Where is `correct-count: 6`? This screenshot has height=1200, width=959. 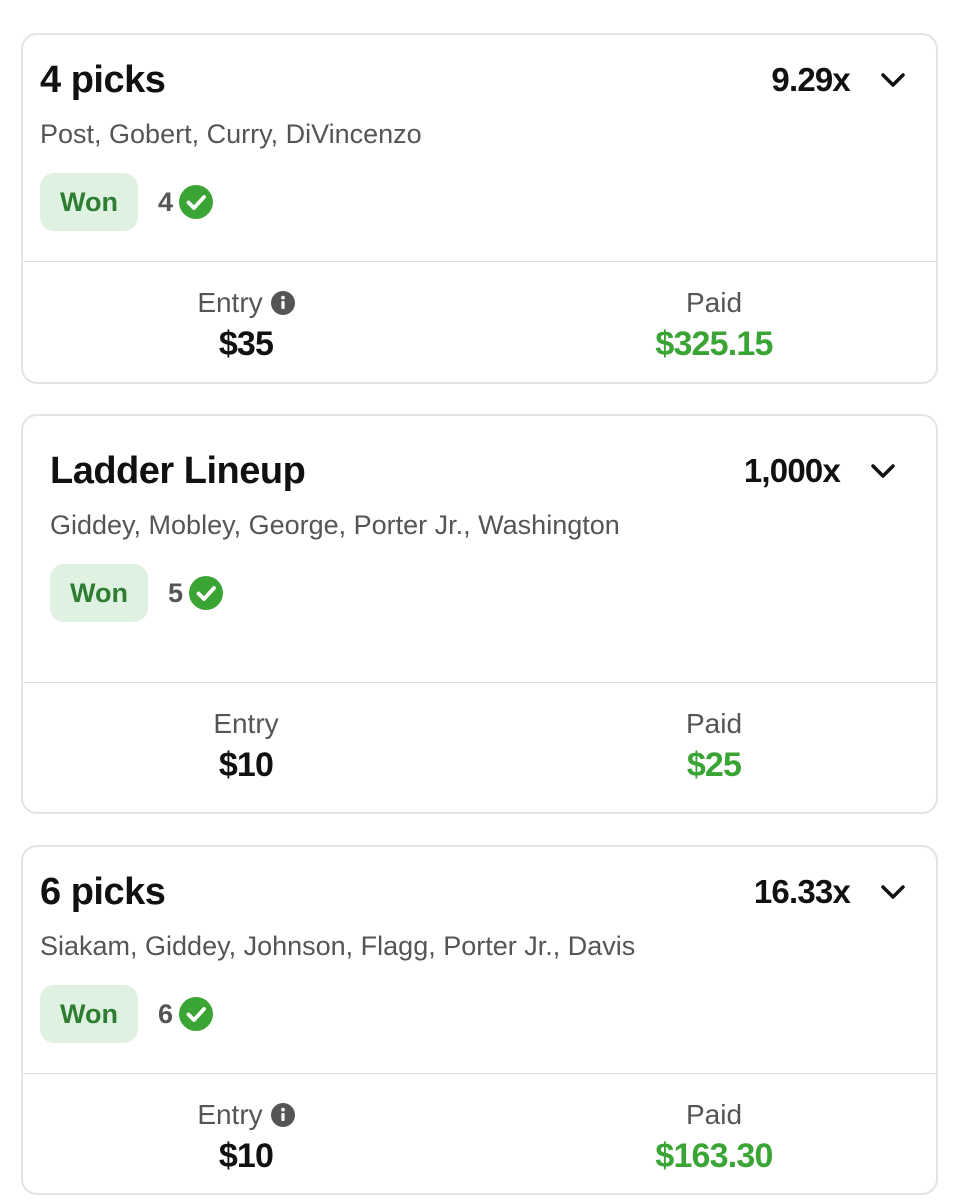 correct-count: 6 is located at coordinates (165, 1013).